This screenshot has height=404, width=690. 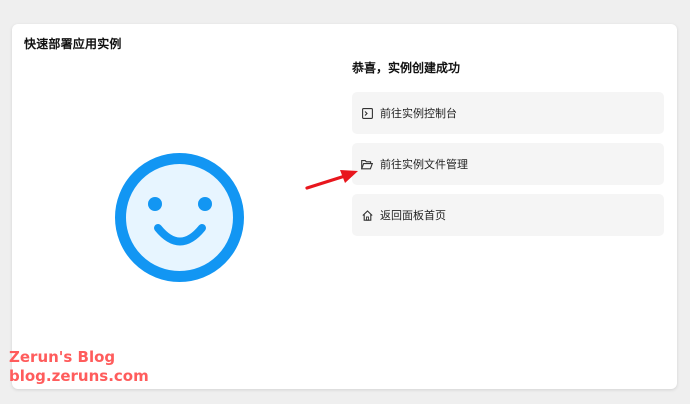 I want to click on terminal-icon, so click(x=367, y=113).